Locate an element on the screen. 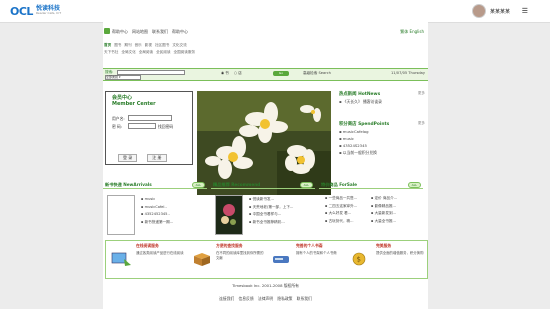 The width and height of the screenshot is (550, 309). list-item: musicCafeI.. is located at coordinates (157, 208).